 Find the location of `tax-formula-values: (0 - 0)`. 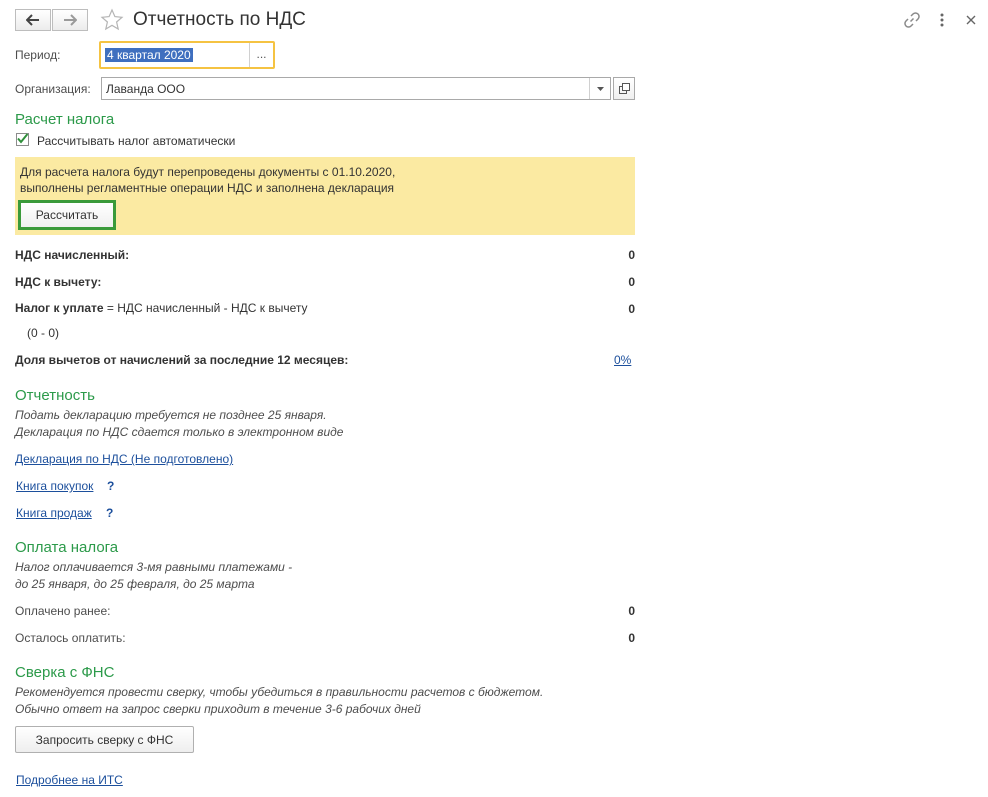

tax-formula-values: (0 - 0) is located at coordinates (43, 333).